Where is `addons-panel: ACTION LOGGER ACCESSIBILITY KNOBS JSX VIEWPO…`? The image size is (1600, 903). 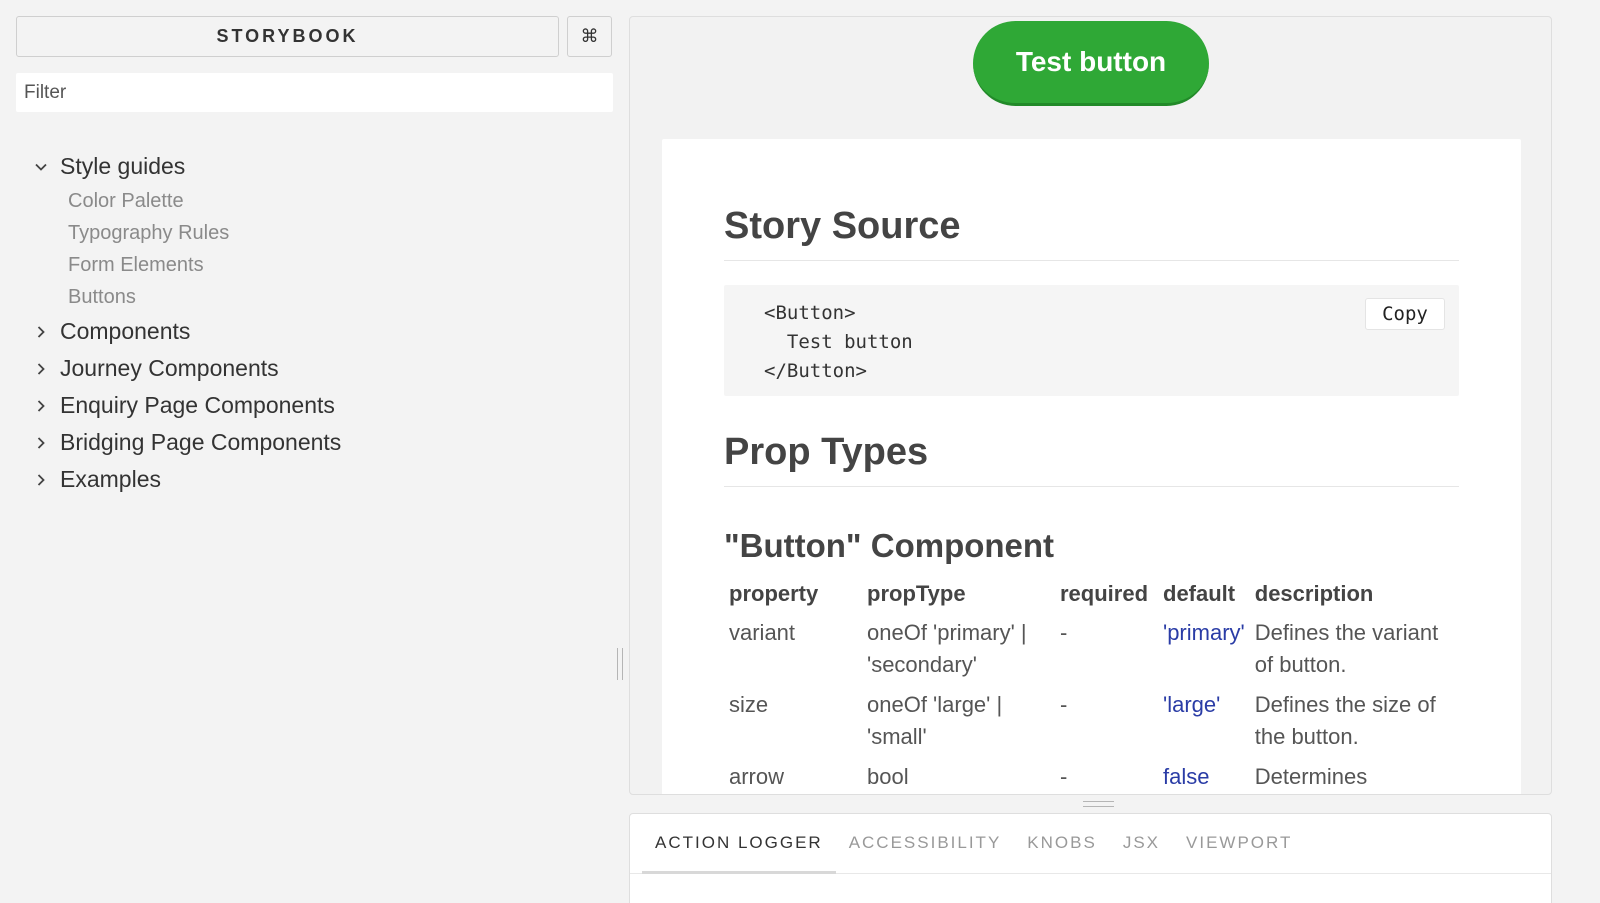
addons-panel: ACTION LOGGER ACCESSIBILITY KNOBS JSX VIEWPO… is located at coordinates (1090, 858).